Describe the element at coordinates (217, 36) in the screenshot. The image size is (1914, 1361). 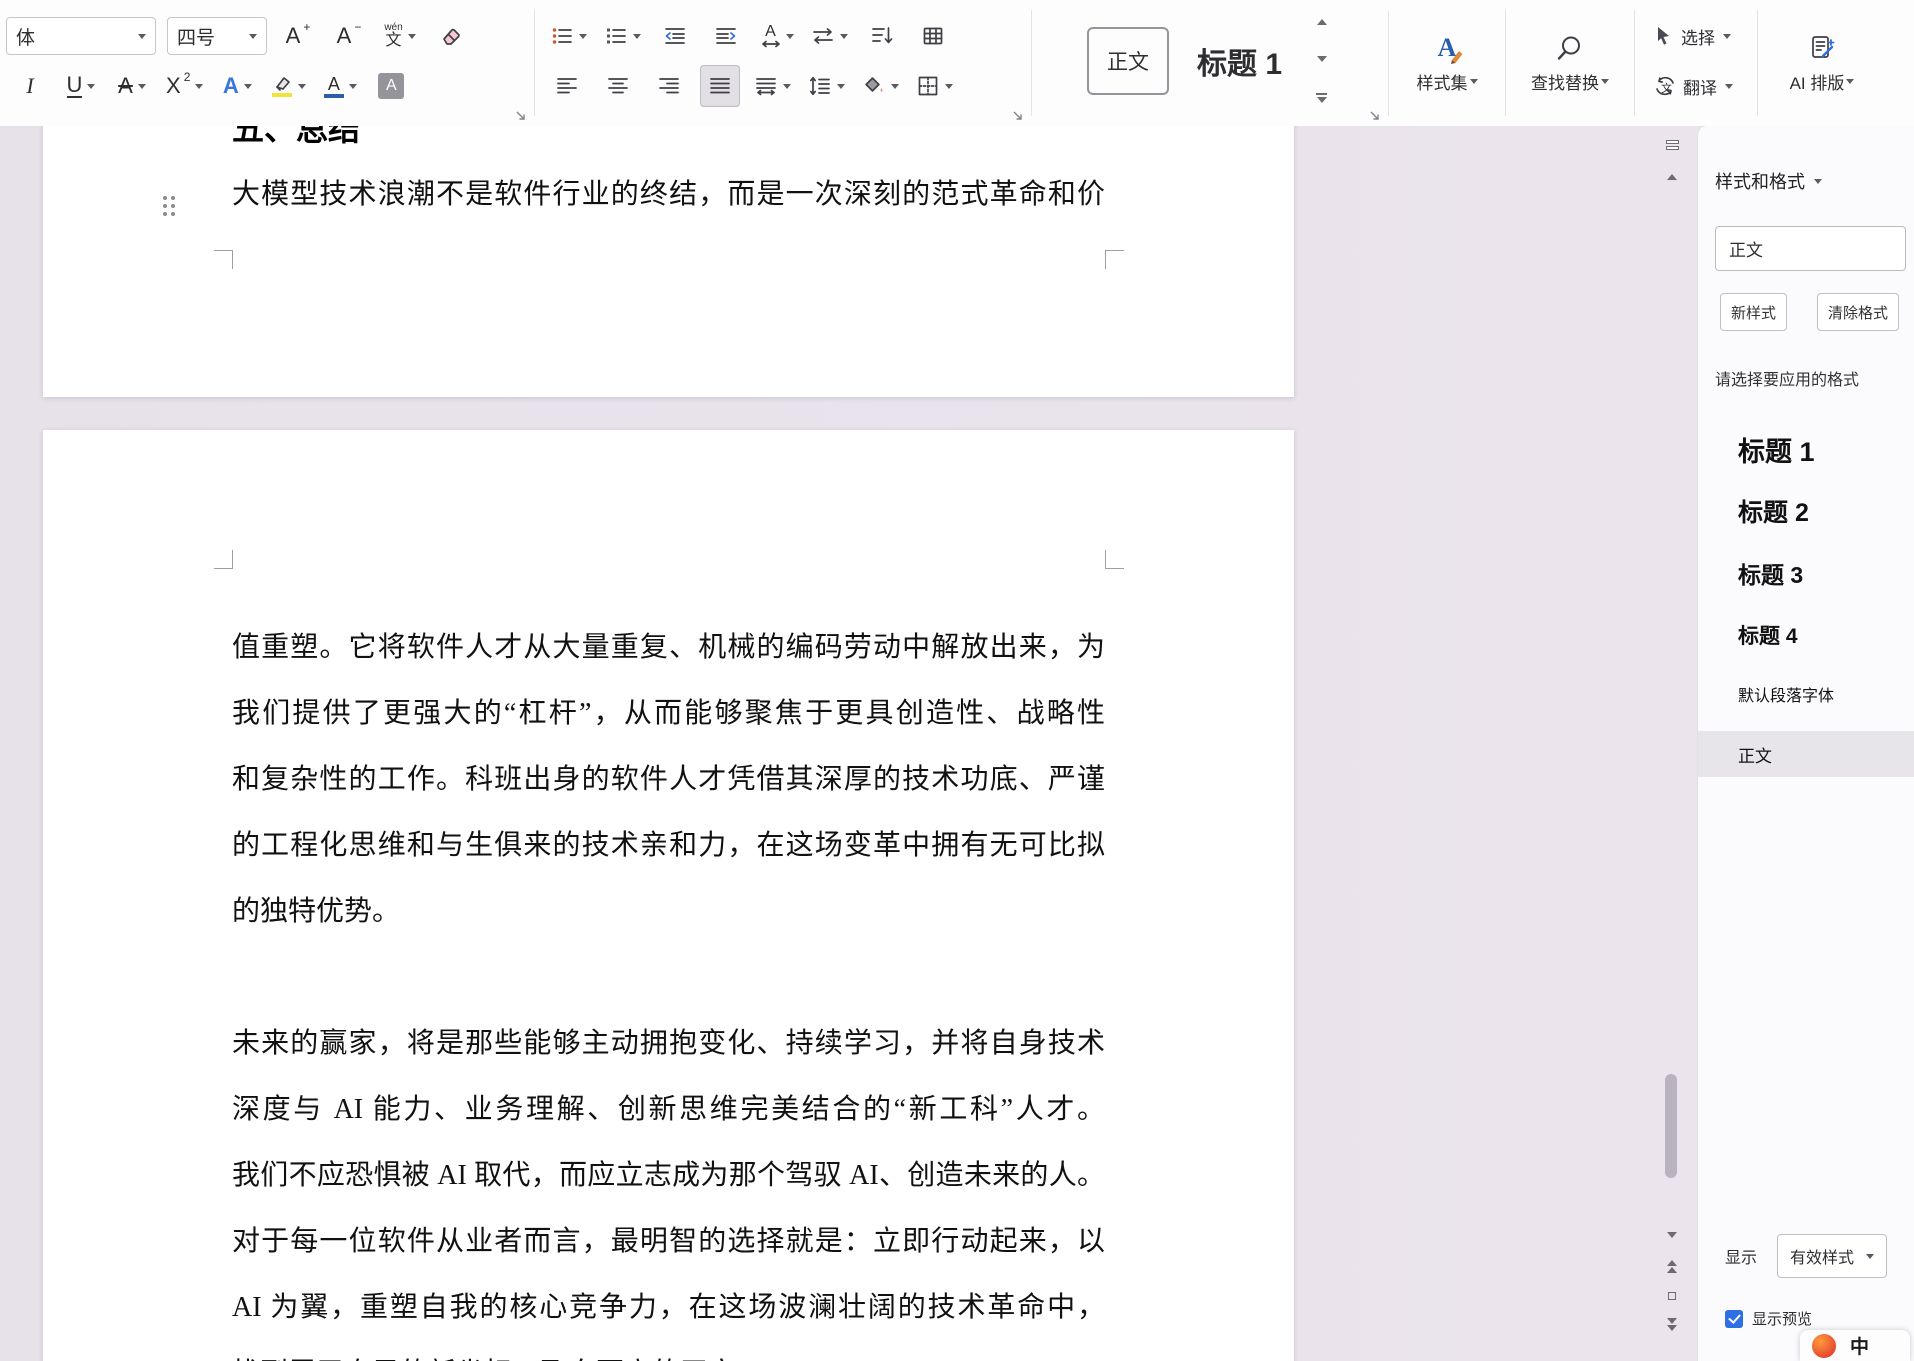
I see `font-size-combo: 四号` at that location.